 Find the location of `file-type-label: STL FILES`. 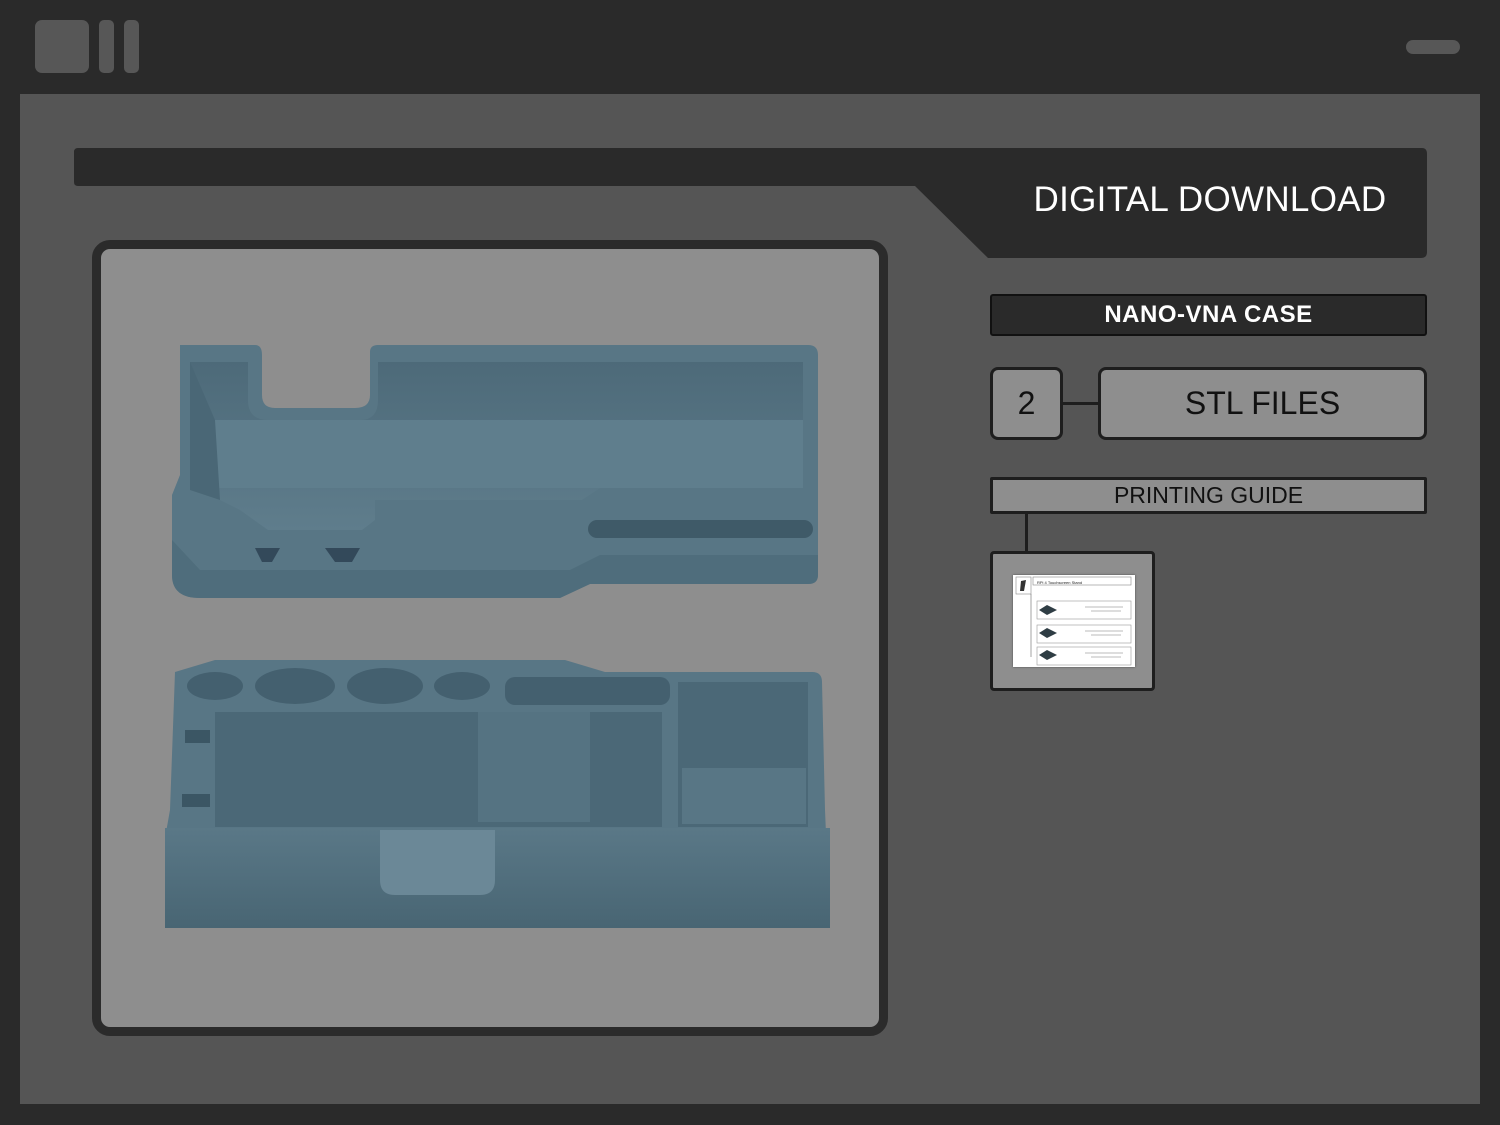

file-type-label: STL FILES is located at coordinates (1262, 403).